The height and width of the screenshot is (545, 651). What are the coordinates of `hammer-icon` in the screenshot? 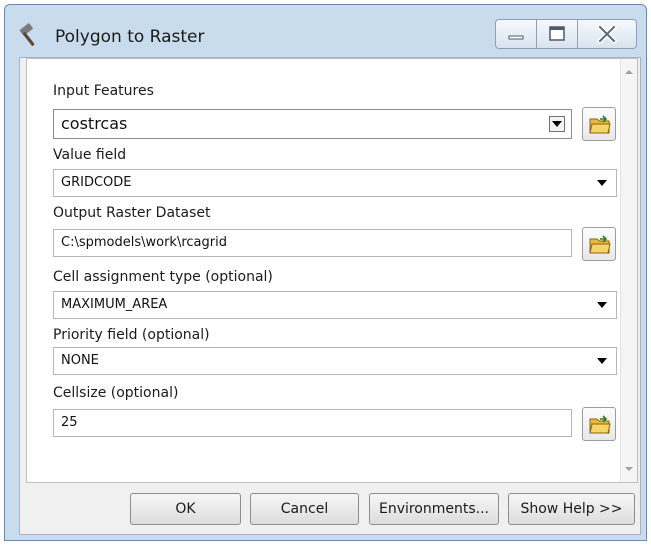 It's located at (30, 36).